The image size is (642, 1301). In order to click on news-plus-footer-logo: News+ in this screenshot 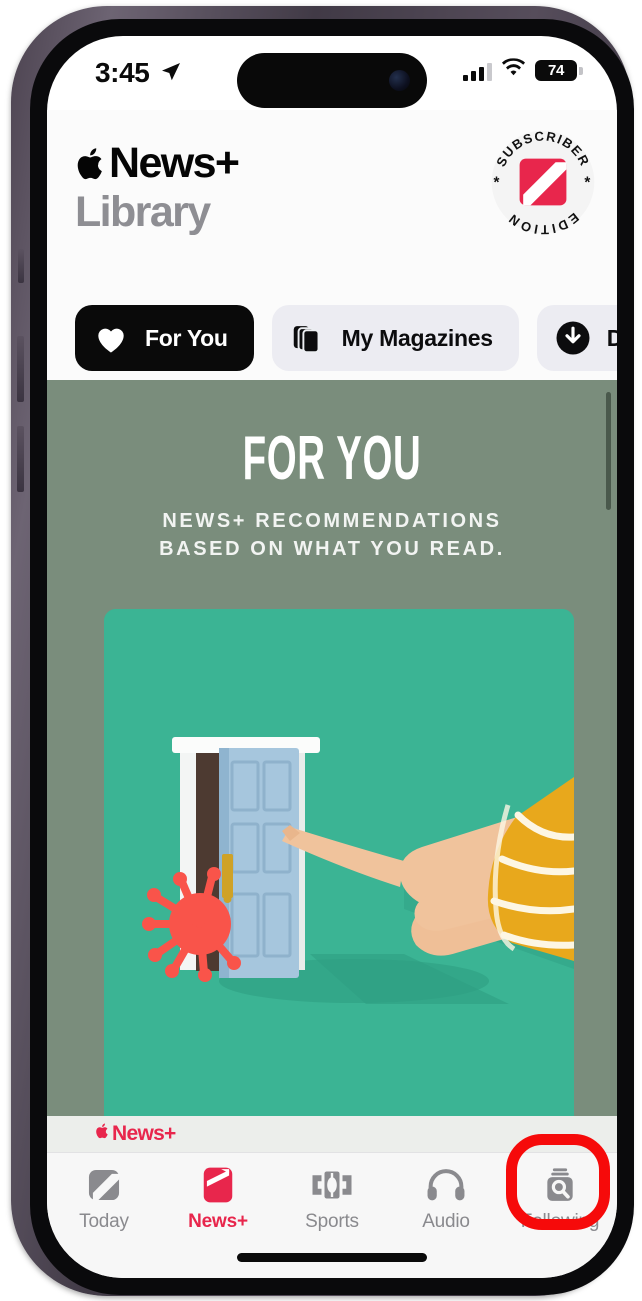, I will do `click(135, 1134)`.